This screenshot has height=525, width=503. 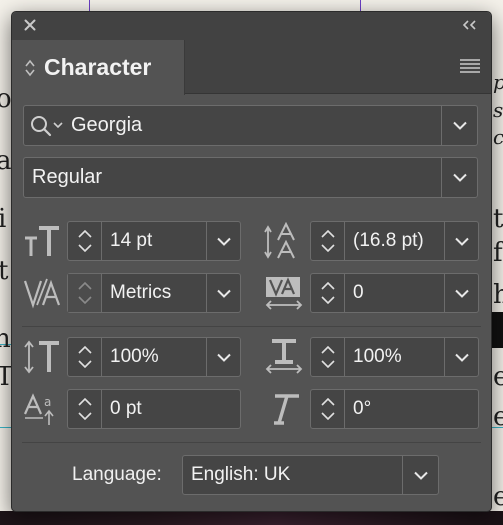 What do you see at coordinates (85, 241) in the screenshot?
I see `font-size-stepper` at bounding box center [85, 241].